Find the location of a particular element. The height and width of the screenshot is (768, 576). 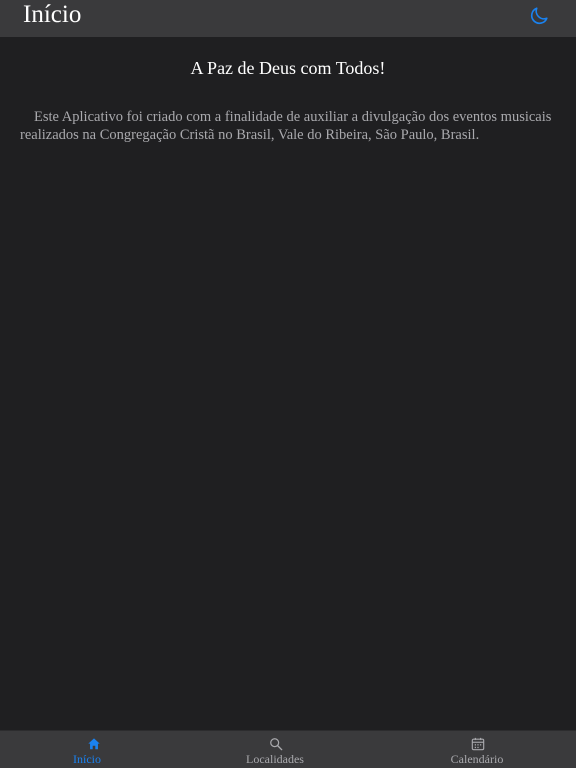

page-title: Início is located at coordinates (52, 14).